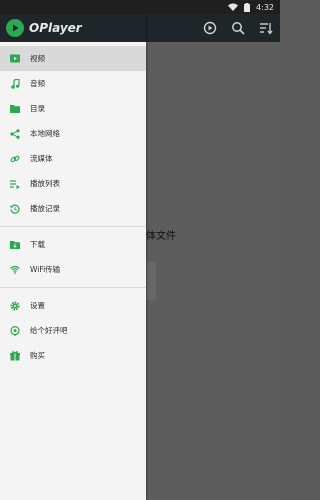 The width and height of the screenshot is (320, 500). What do you see at coordinates (41, 158) in the screenshot?
I see `menu-label: 流媒体` at bounding box center [41, 158].